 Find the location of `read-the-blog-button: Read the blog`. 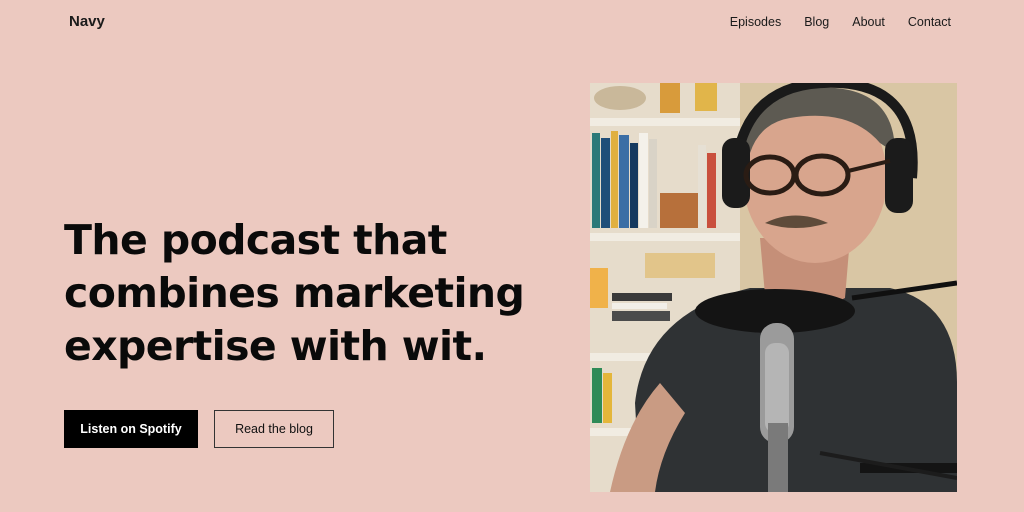

read-the-blog-button: Read the blog is located at coordinates (274, 429).